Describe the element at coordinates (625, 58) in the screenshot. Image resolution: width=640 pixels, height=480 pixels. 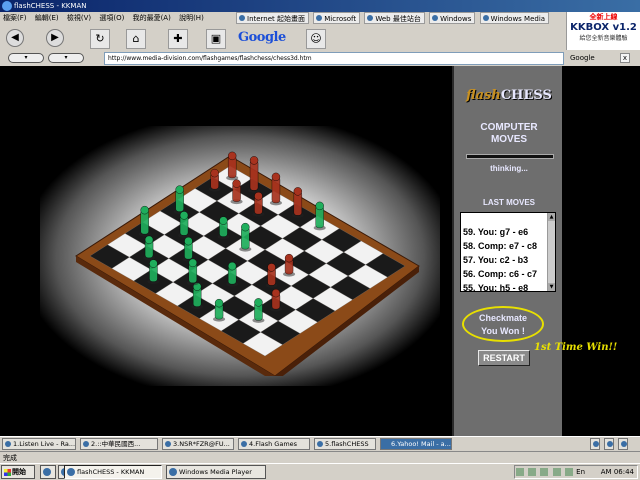
I see `close-tab-button: x` at that location.